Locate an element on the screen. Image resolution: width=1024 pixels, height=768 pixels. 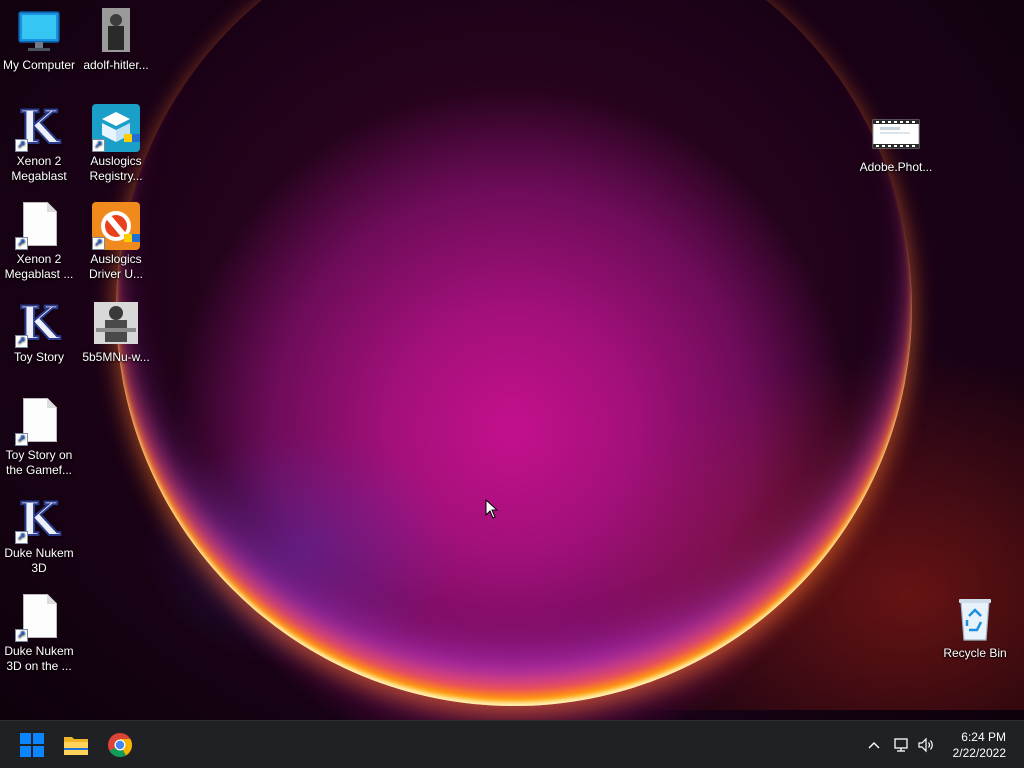
desktop-icon-label: My Computer is located at coordinates (39, 65).